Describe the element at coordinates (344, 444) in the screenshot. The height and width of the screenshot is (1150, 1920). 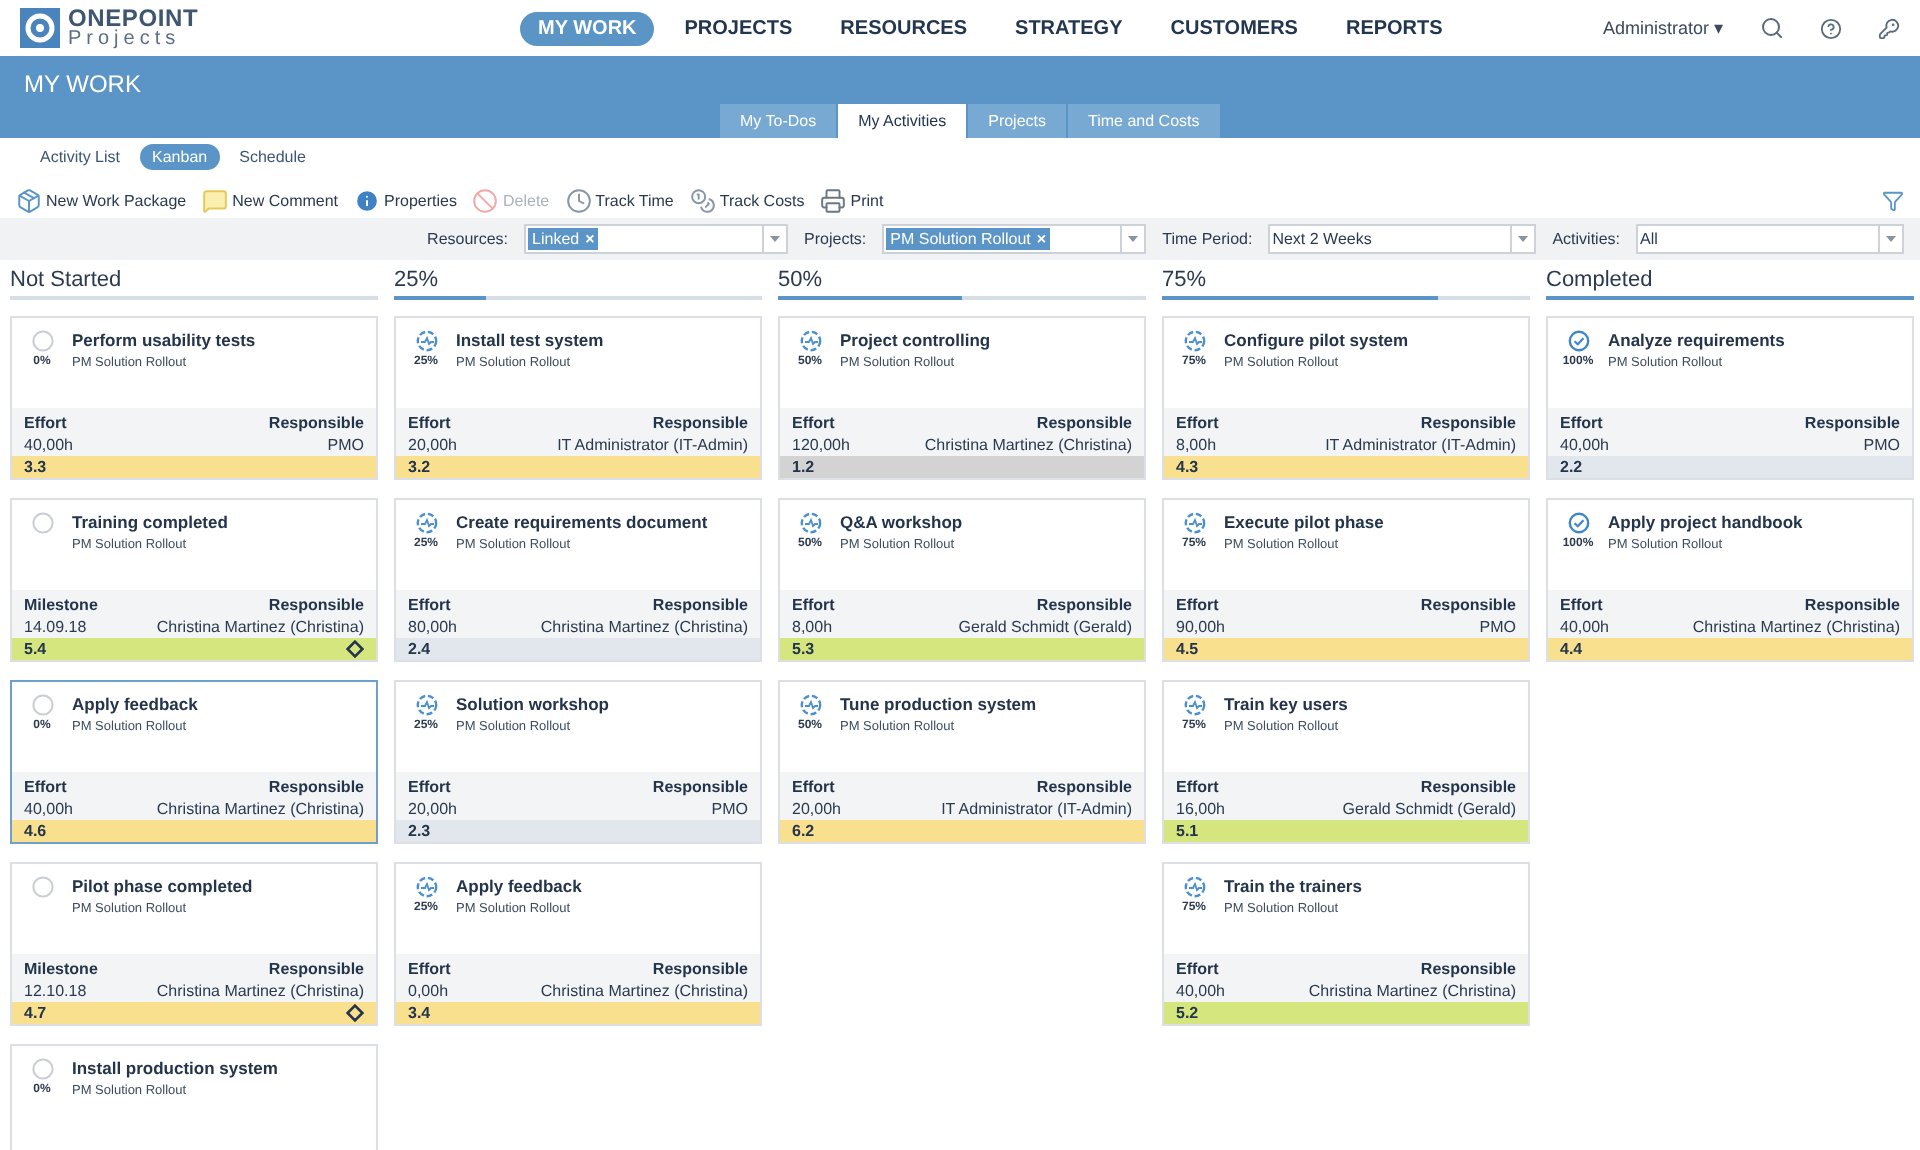
I see `field-value: PMO` at that location.